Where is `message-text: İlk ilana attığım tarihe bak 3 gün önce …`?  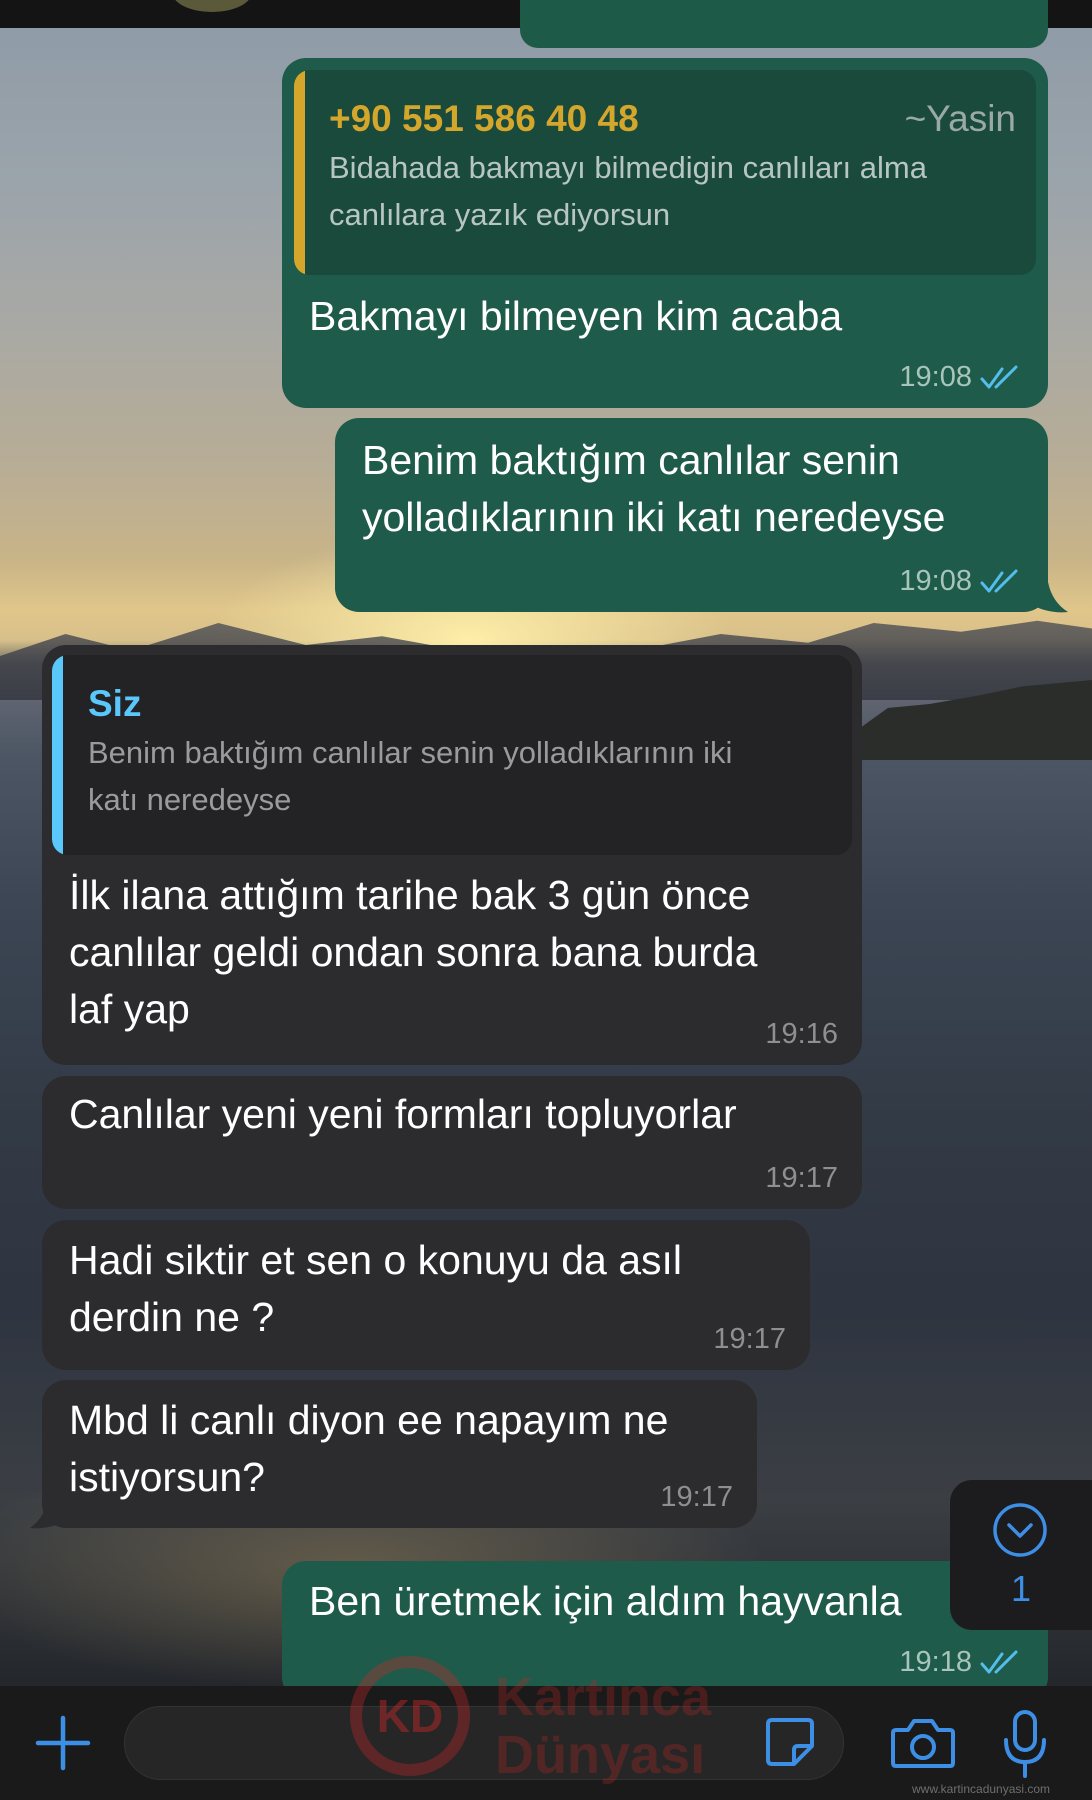
message-text: İlk ilana attığım tarihe bak 3 gün önce … is located at coordinates (413, 952).